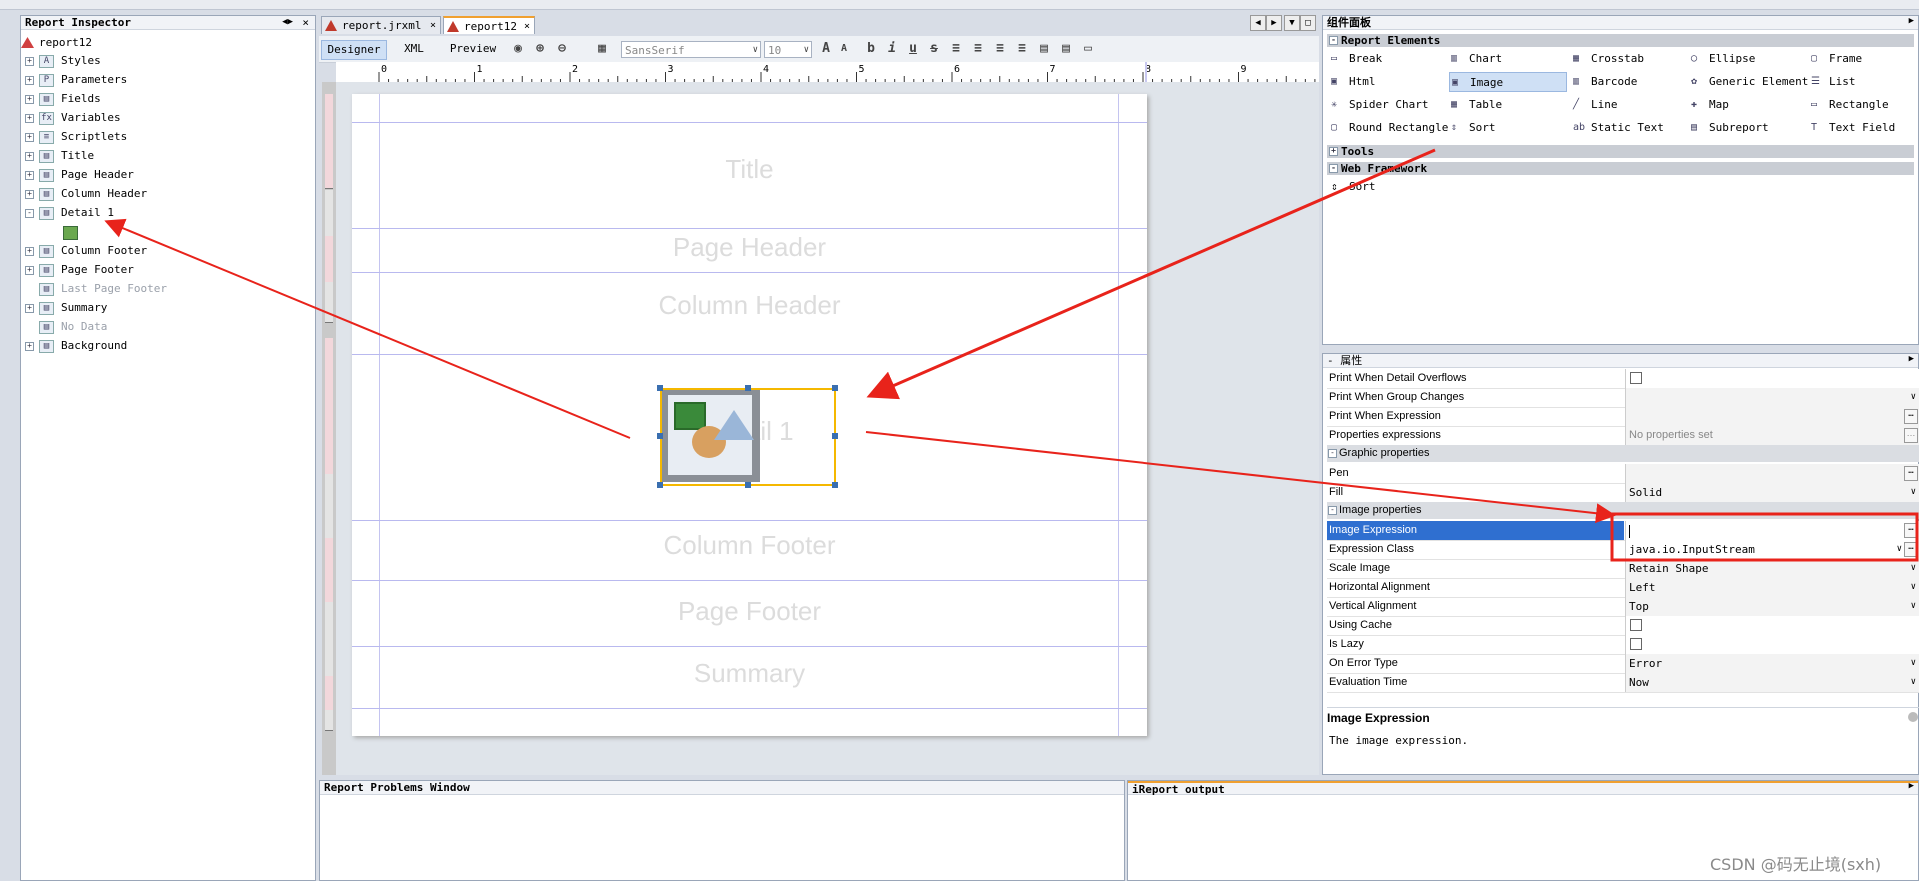  I want to click on watermark-text: CSDN @码无止境(sxh), so click(1796, 864).